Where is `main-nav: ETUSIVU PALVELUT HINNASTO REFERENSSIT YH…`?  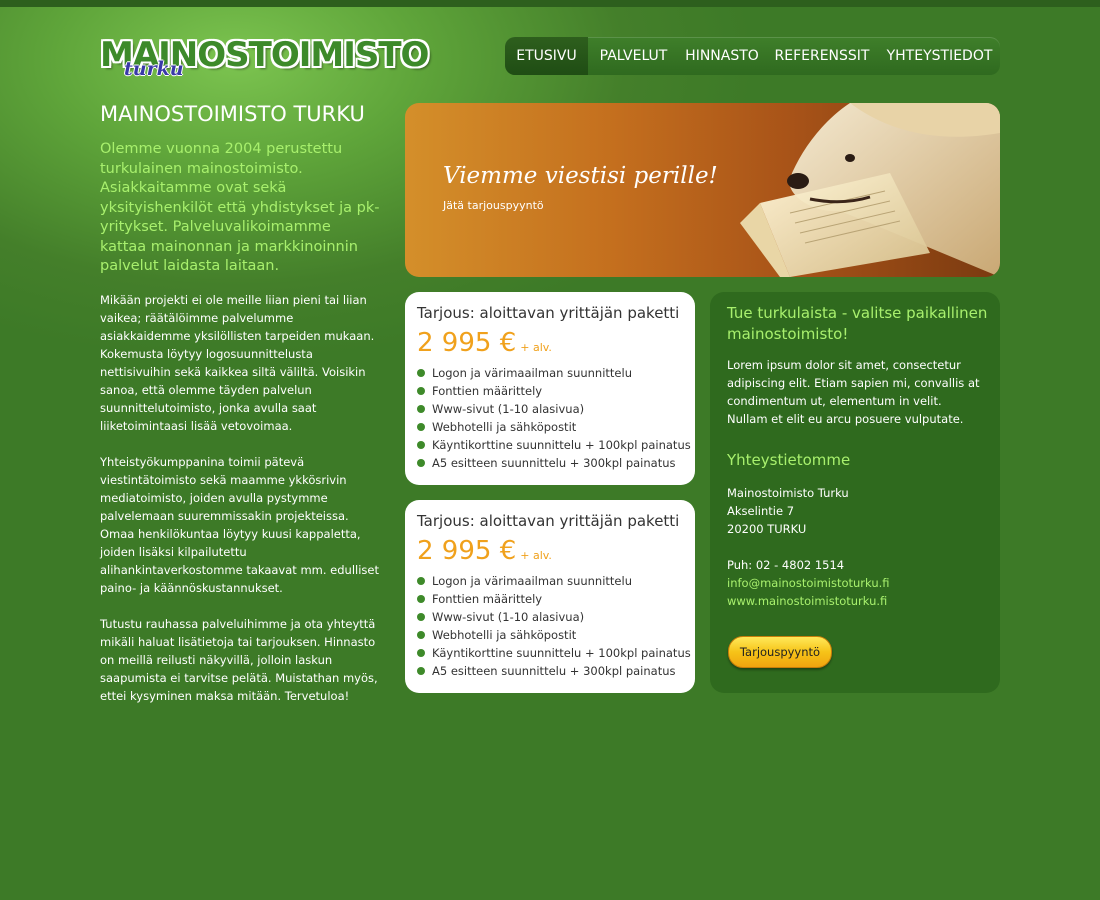 main-nav: ETUSIVU PALVELUT HINNASTO REFERENSSIT YH… is located at coordinates (752, 56).